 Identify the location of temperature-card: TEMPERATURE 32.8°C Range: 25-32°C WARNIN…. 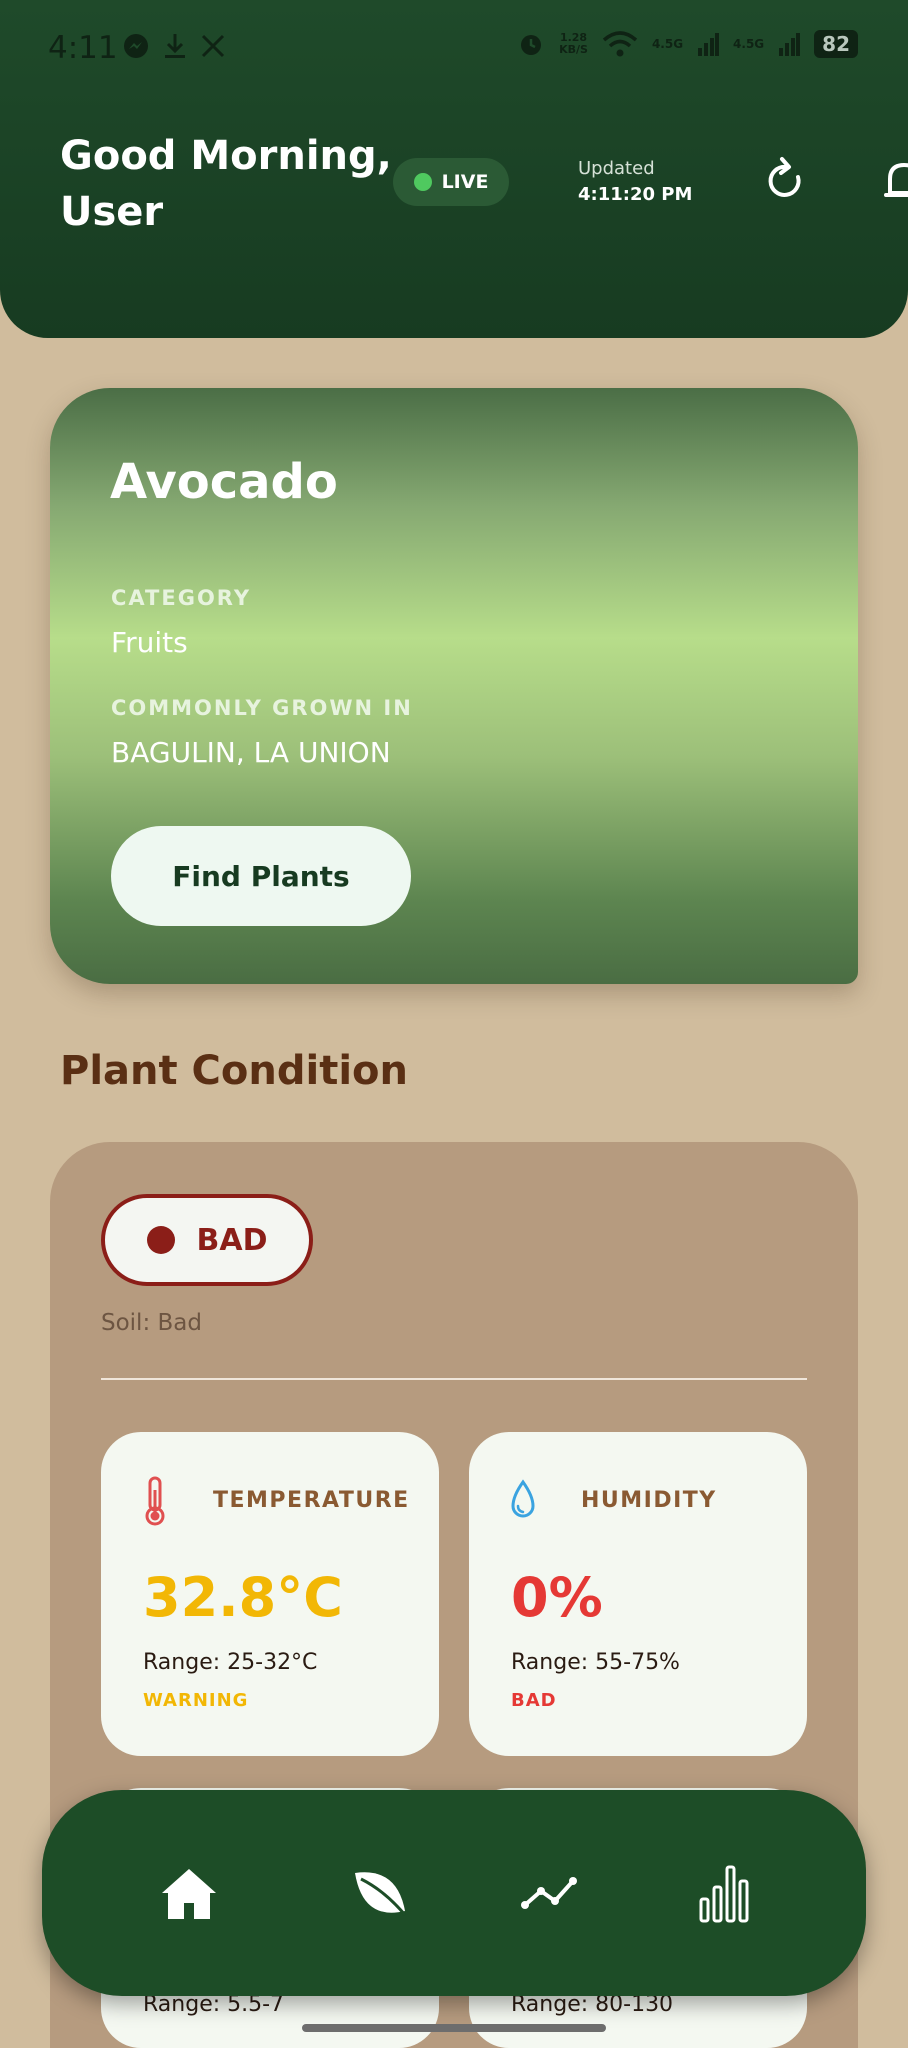
(270, 1594).